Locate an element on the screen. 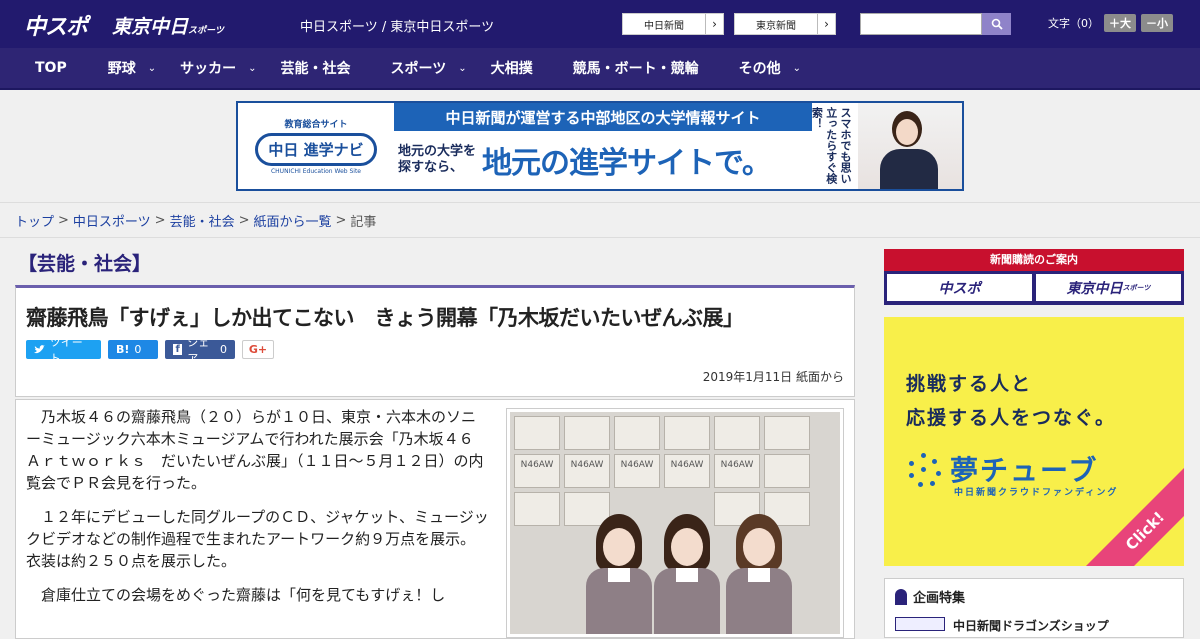 The image size is (1200, 639). breadcrumb-link-list: 紙面から一覧 is located at coordinates (293, 220).